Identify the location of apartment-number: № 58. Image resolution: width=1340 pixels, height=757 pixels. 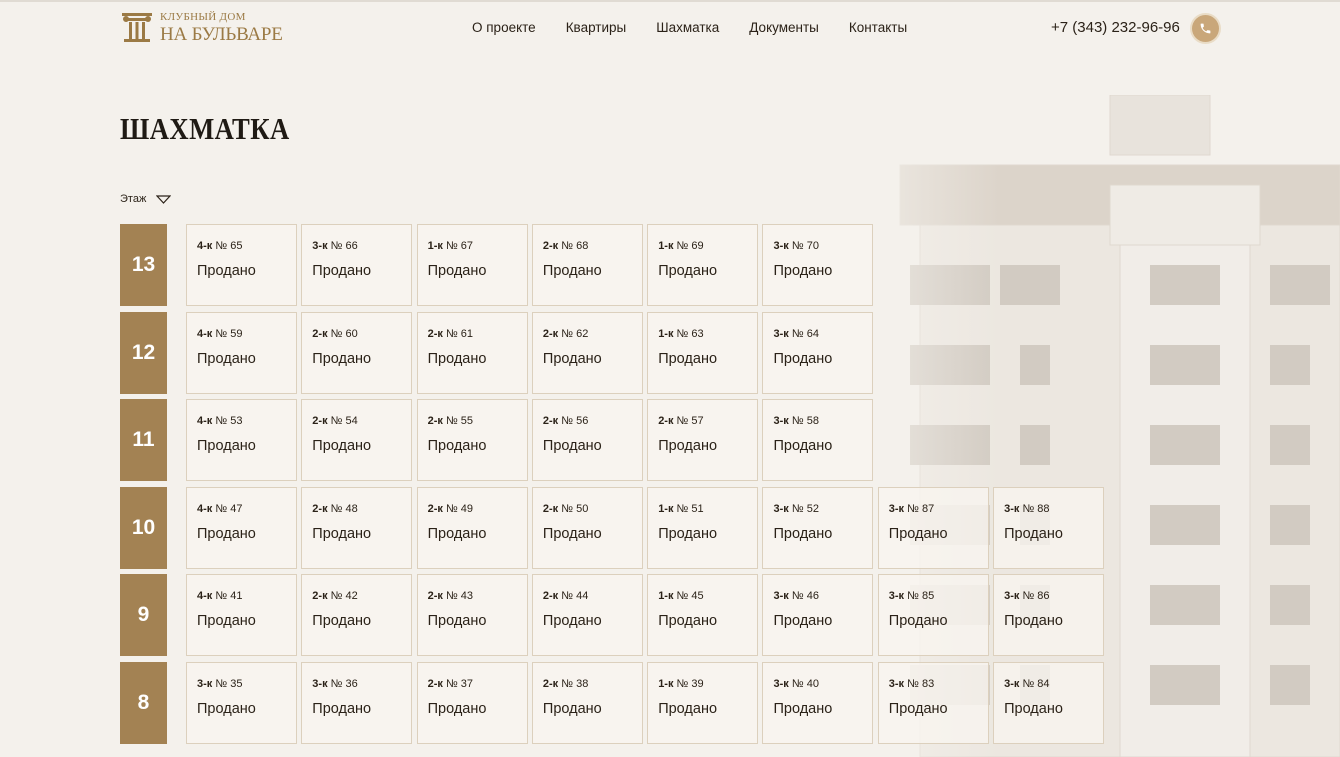
(805, 421).